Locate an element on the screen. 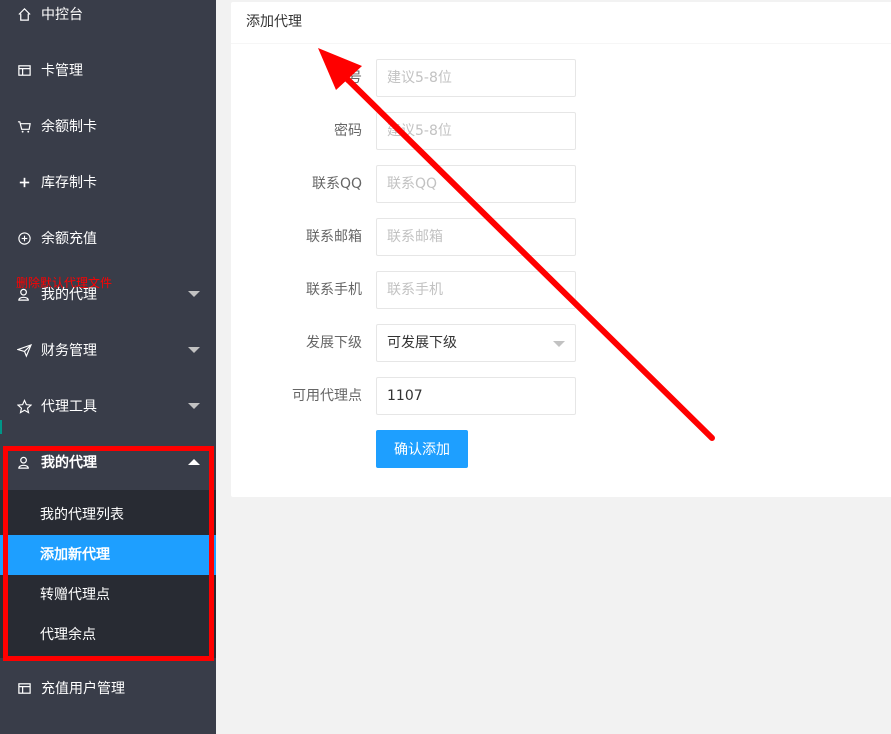  sidebar-item-recharge-users: 充值用户管理 is located at coordinates (108, 688).